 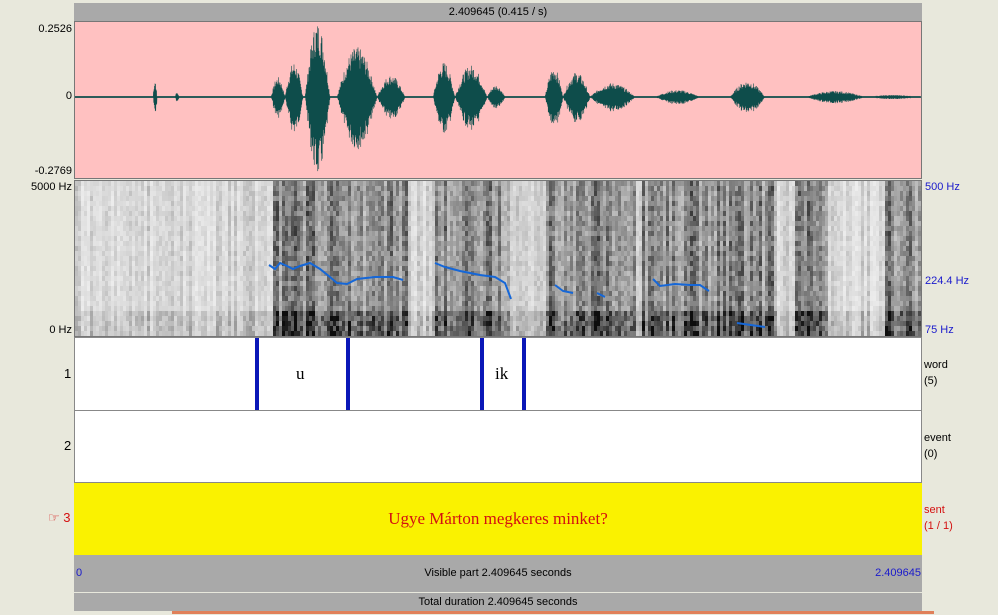 I want to click on spectrogram-bottom-freq: 0 Hz, so click(x=60, y=330).